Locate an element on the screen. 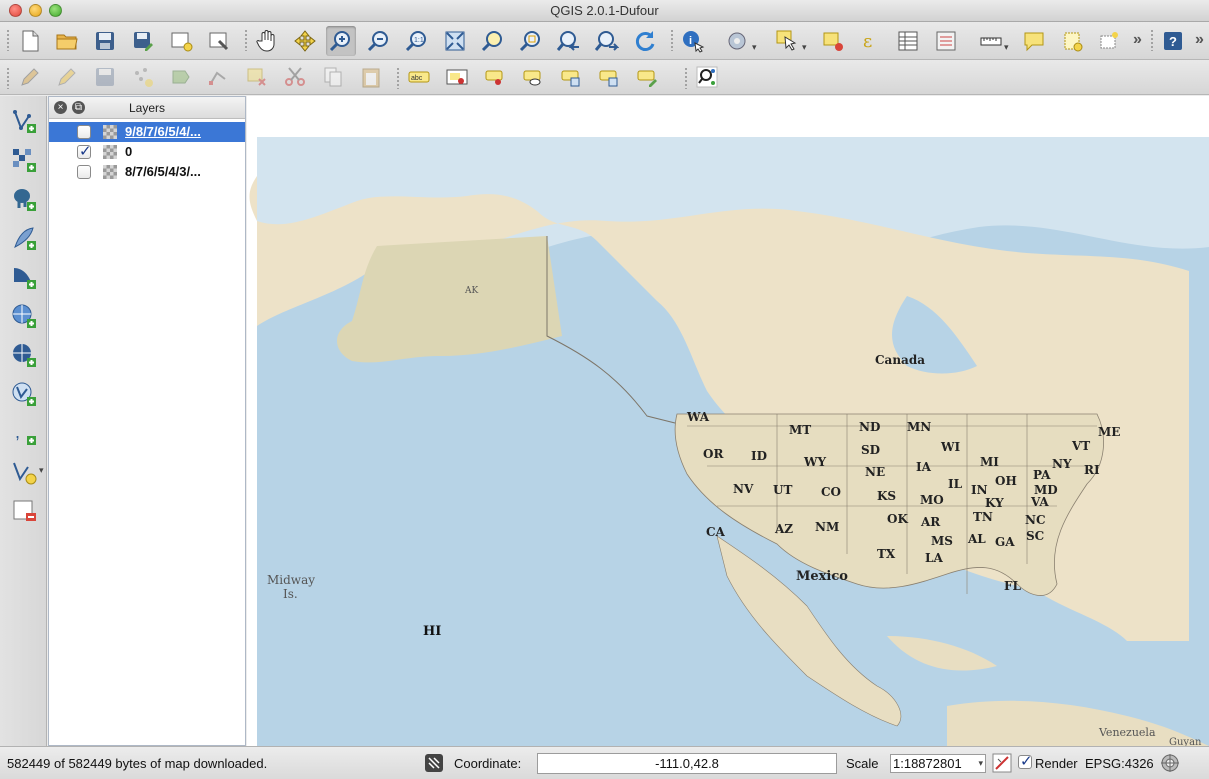  measure-dropdown: ▾ is located at coordinates (1006, 47).